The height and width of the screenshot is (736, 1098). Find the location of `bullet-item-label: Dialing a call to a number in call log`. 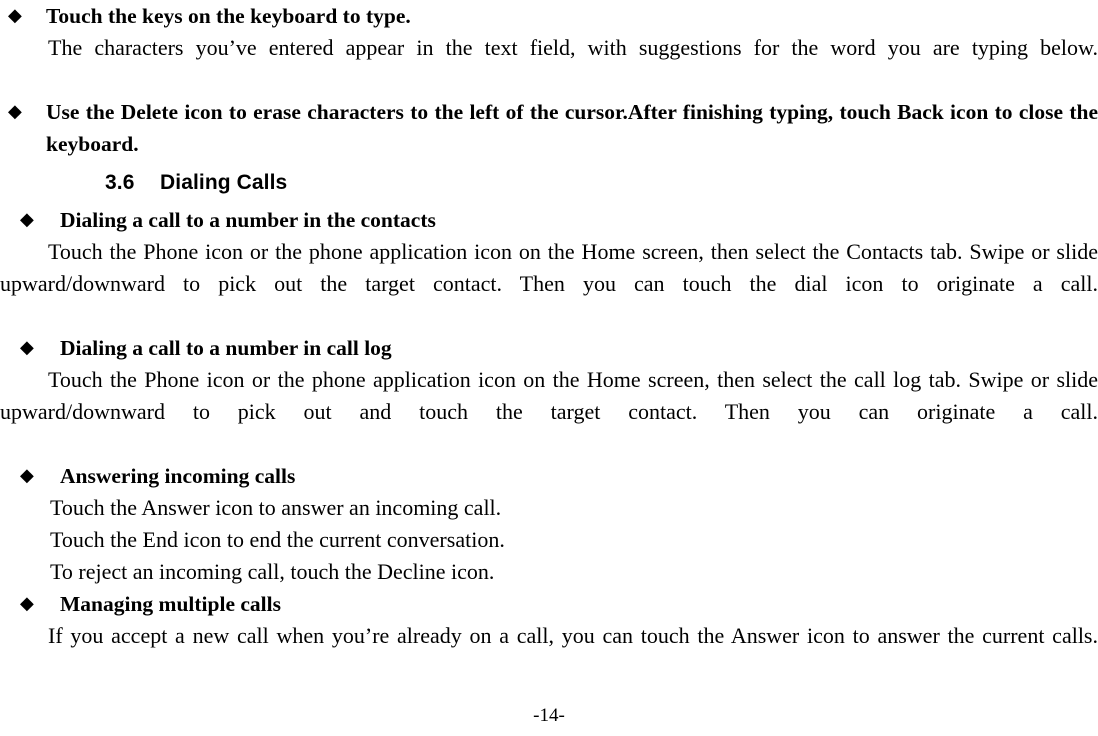

bullet-item-label: Dialing a call to a number in call log is located at coordinates (226, 348).